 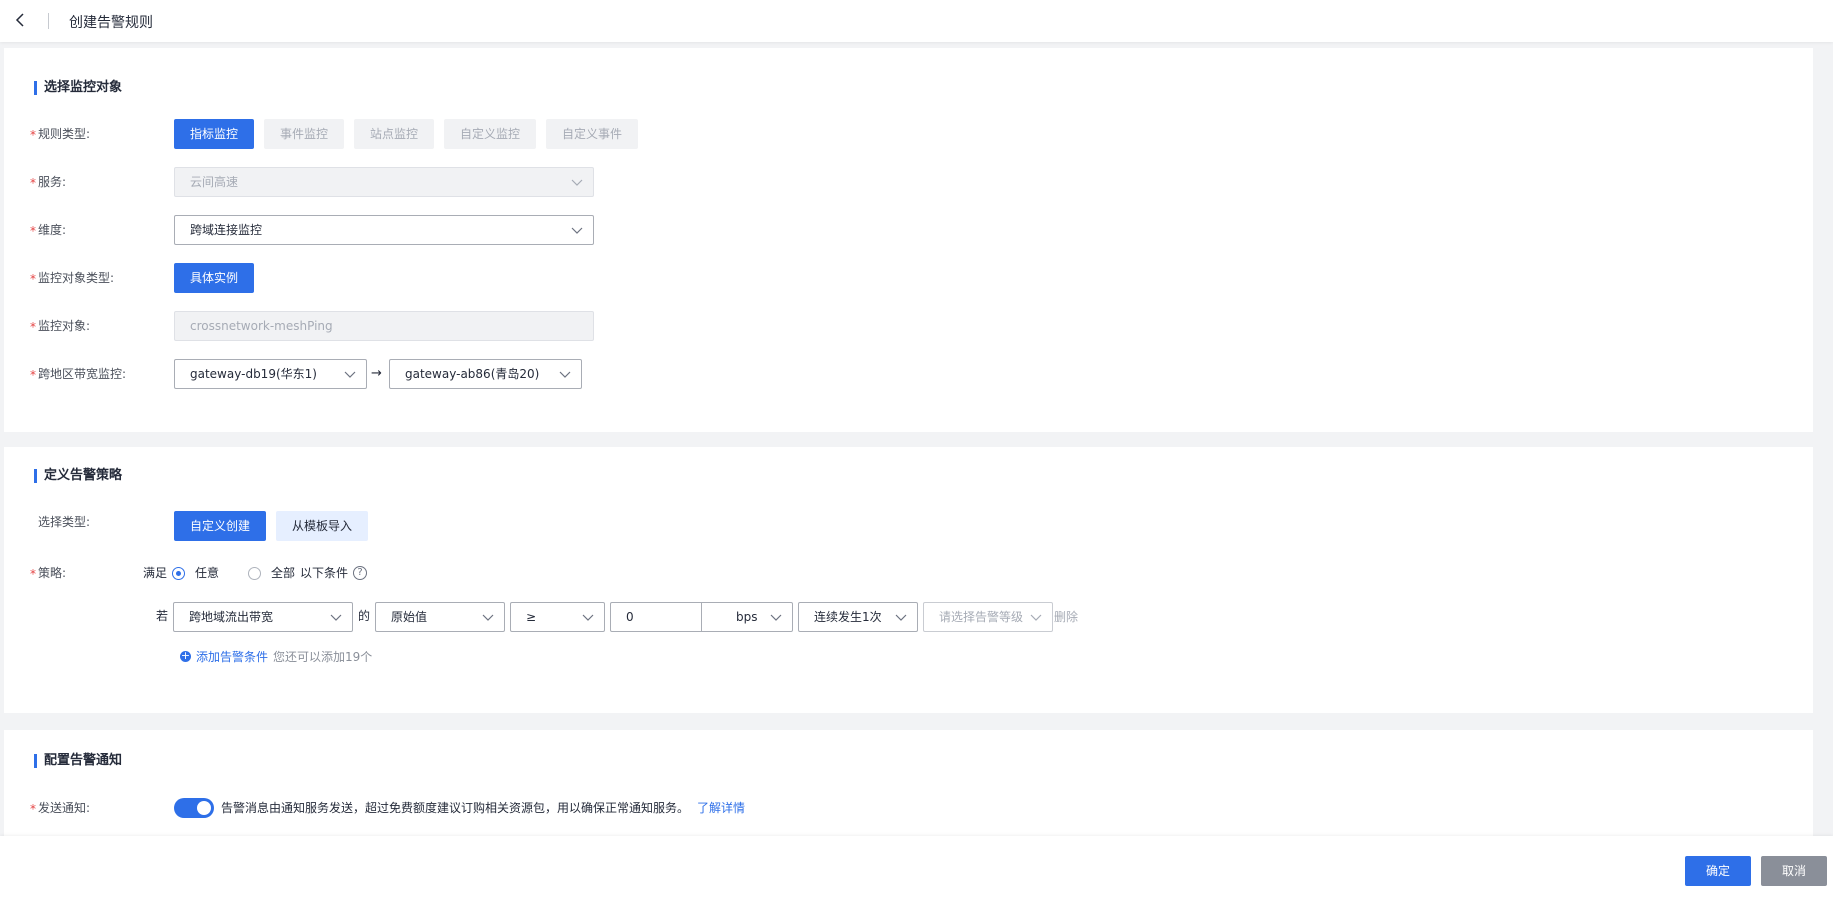 I want to click on condition-metric-value: 跨地域流出带宽, so click(x=231, y=617).